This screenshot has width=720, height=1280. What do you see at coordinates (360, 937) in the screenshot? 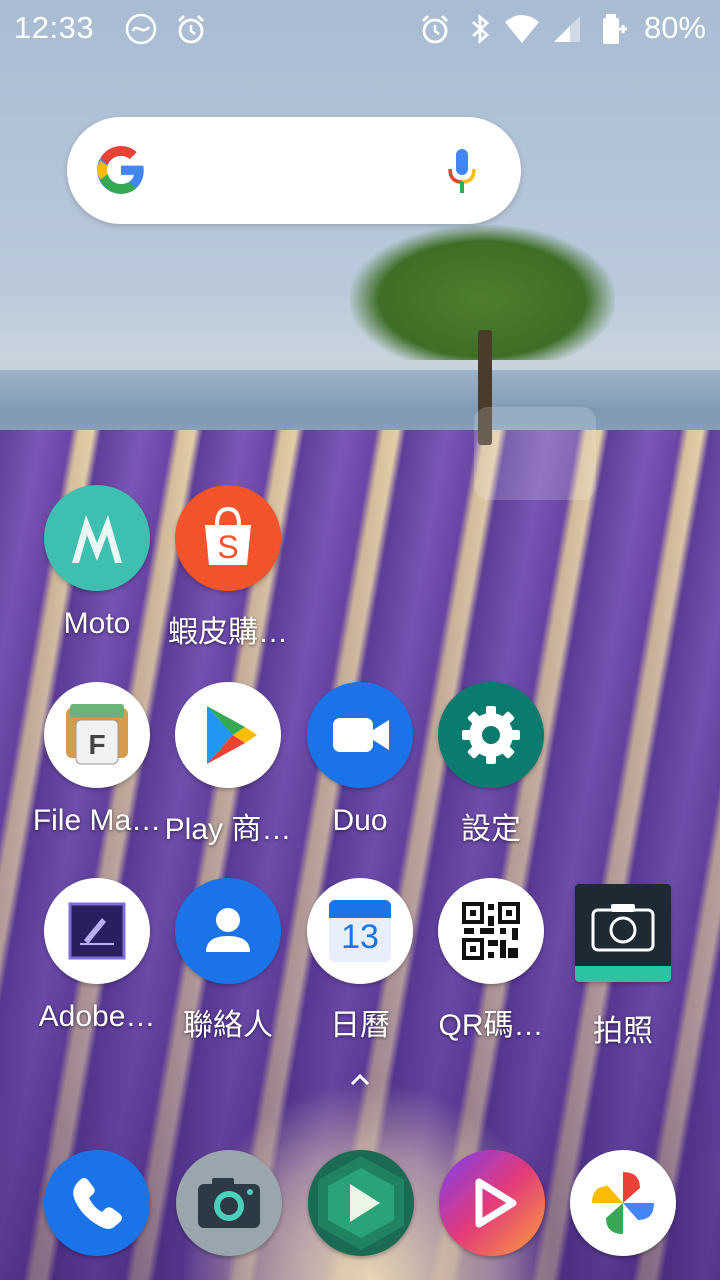
I see `calendar-date-badge: 13` at bounding box center [360, 937].